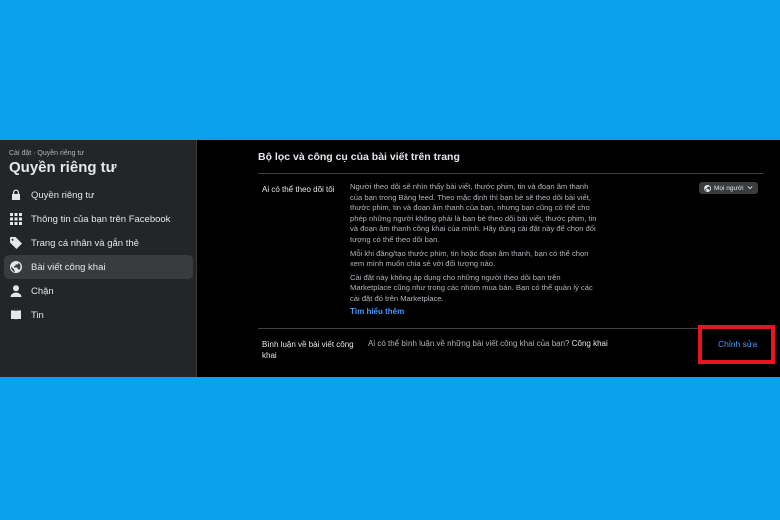 This screenshot has height=520, width=780. I want to click on tag-icon, so click(16, 243).